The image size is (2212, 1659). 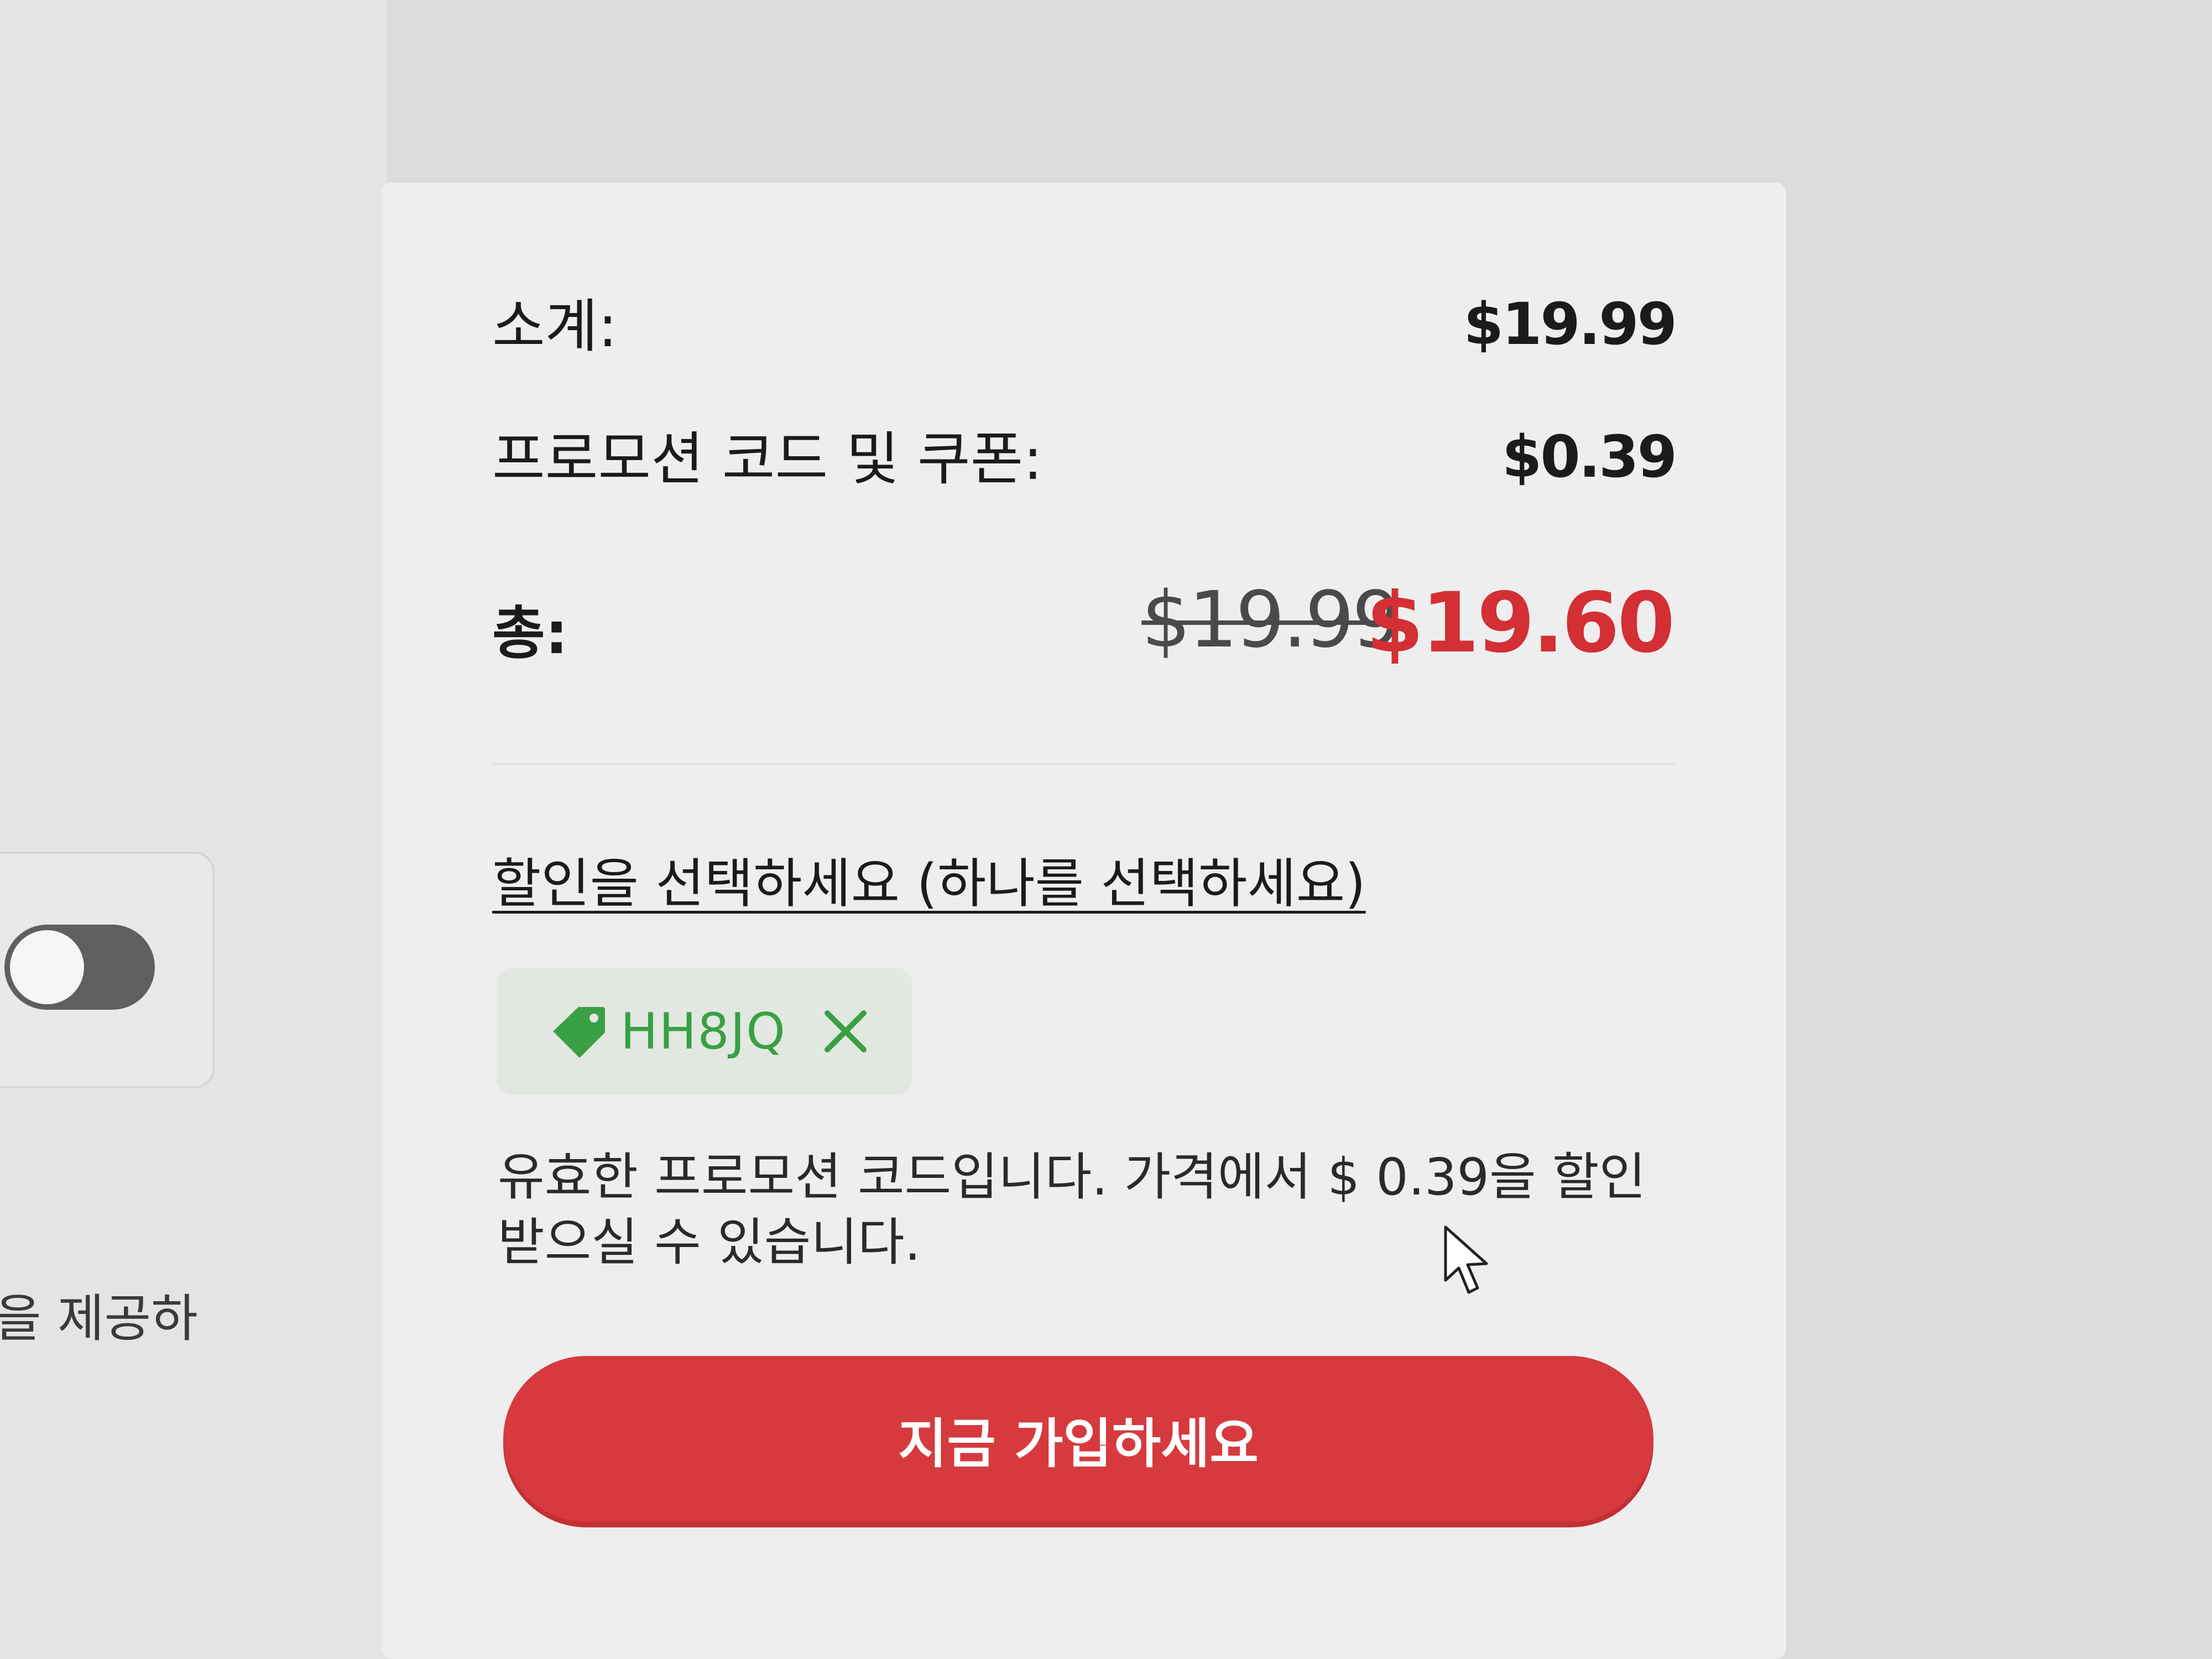 I want to click on total-original-price: $19.99, so click(x=1271, y=620).